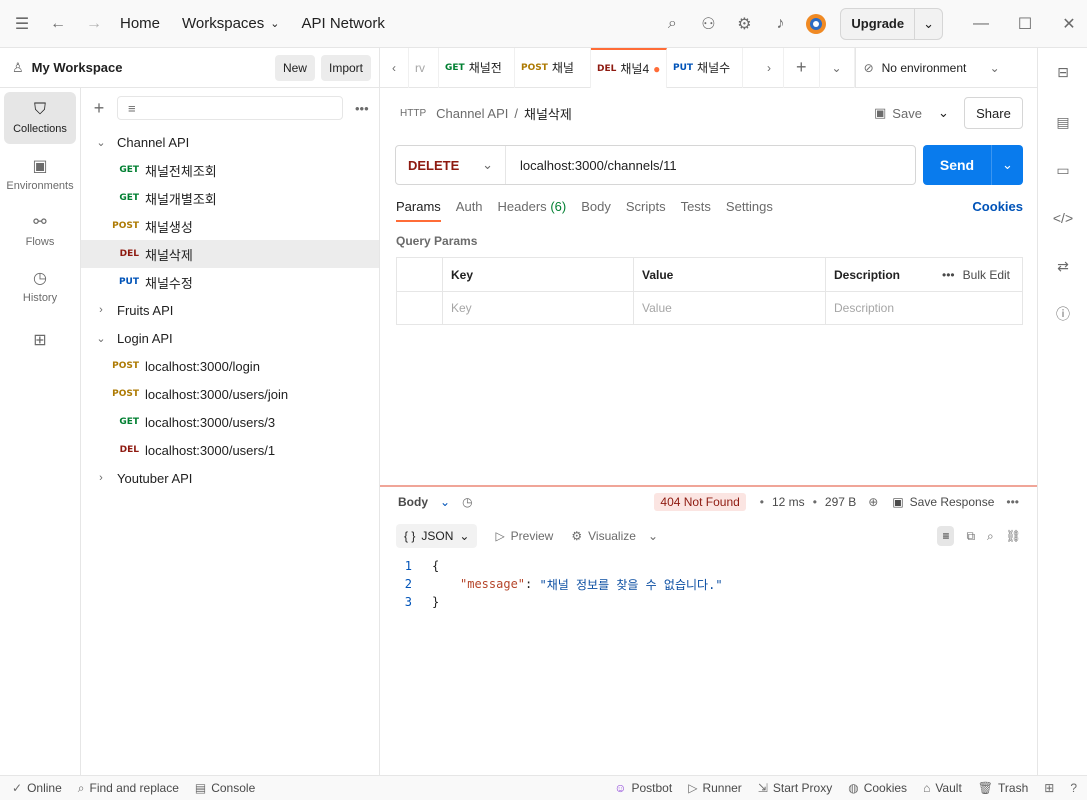 This screenshot has height=800, width=1087. I want to click on wrap-lines-icon: ≡, so click(946, 536).